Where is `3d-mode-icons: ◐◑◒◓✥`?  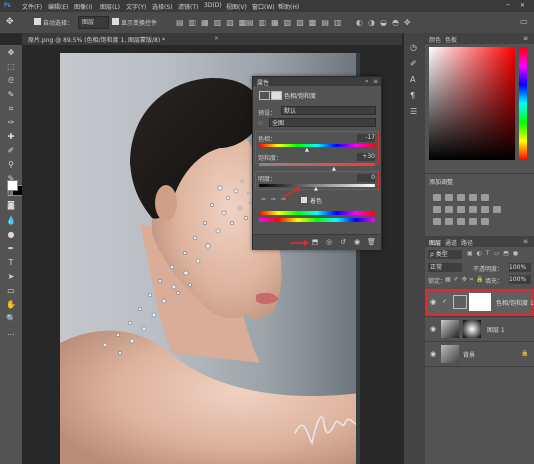 3d-mode-icons: ◐◑◒◓✥ is located at coordinates (386, 22).